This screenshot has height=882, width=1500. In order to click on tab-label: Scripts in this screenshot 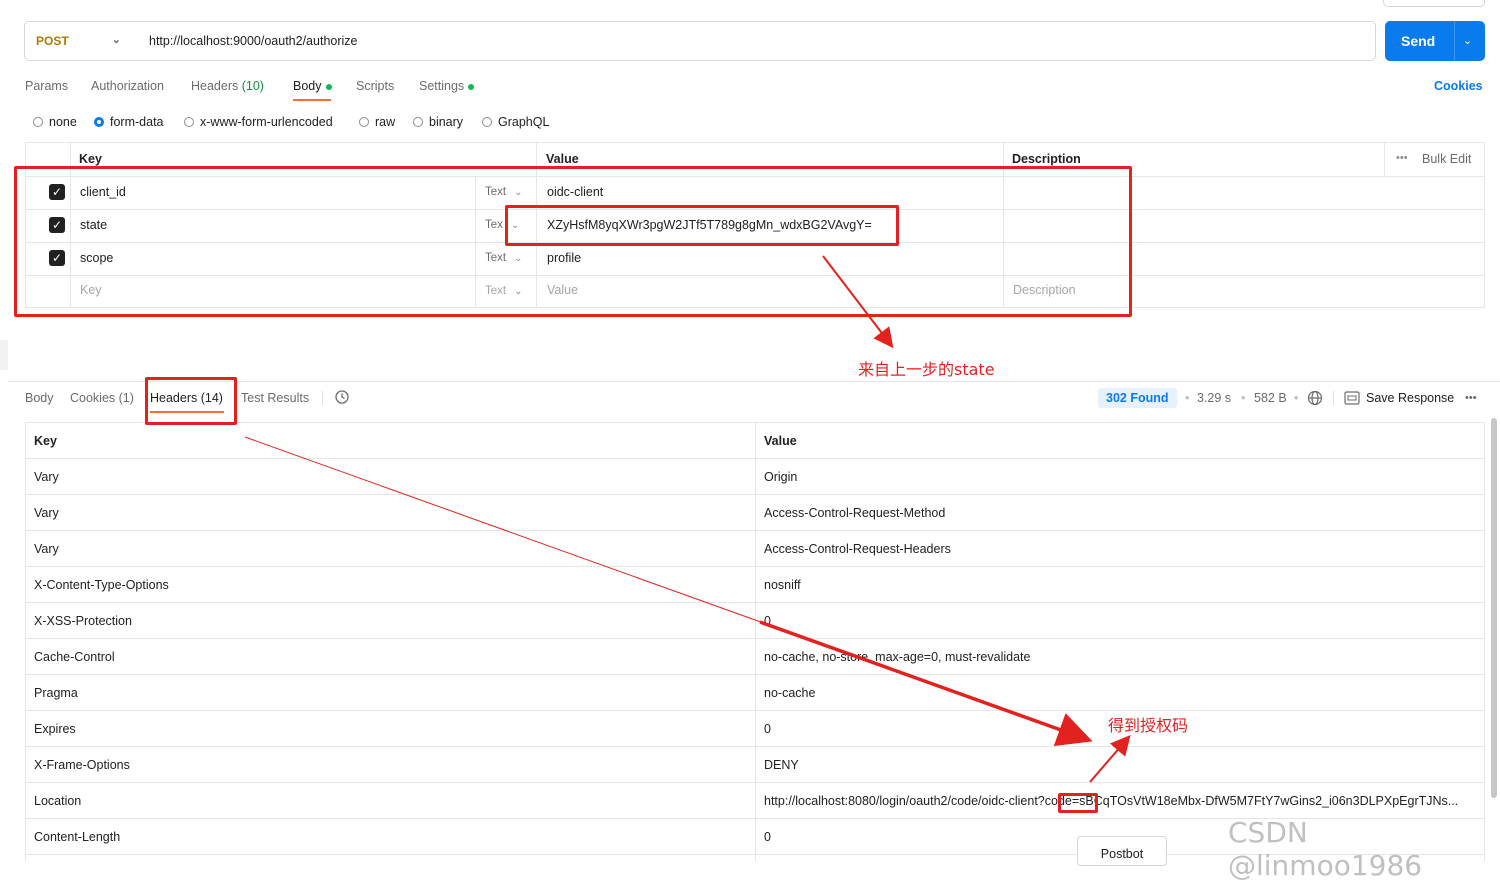, I will do `click(375, 86)`.